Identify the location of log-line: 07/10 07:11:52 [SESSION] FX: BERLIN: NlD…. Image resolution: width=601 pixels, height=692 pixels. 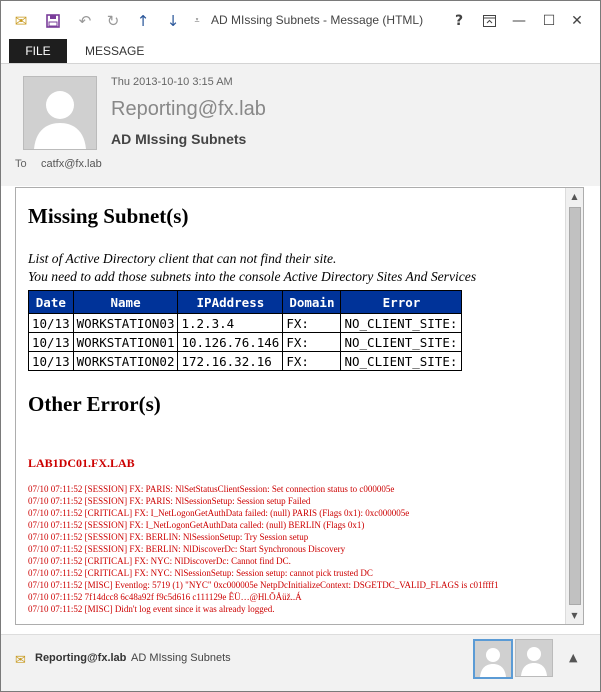
(187, 549).